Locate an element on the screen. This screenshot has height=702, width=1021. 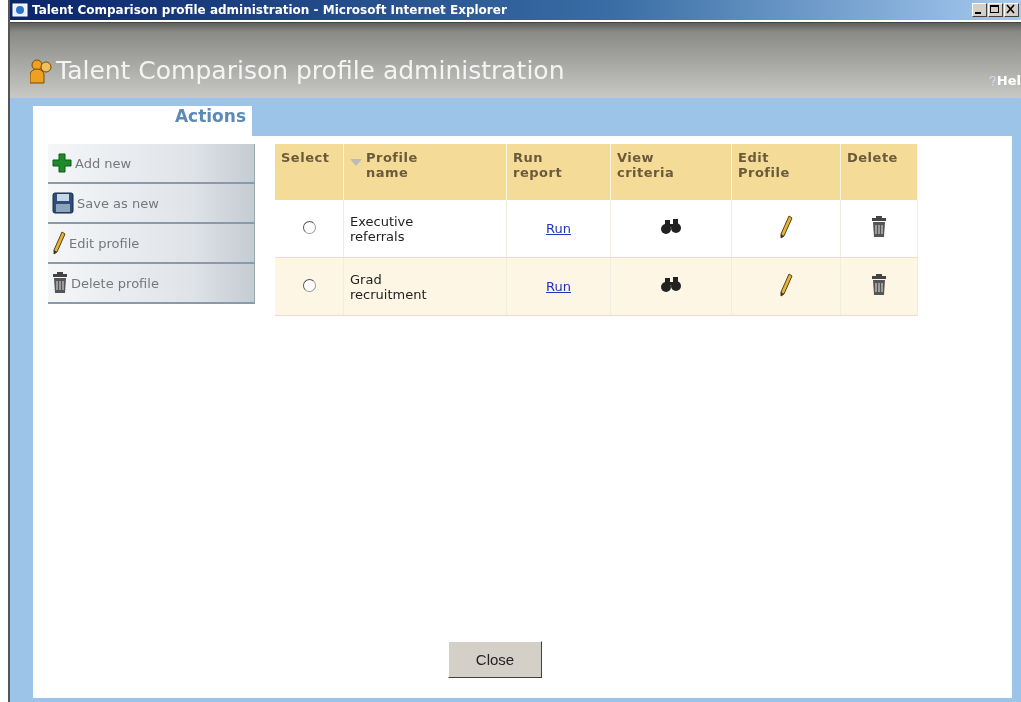
close-window-button is located at coordinates (1011, 10).